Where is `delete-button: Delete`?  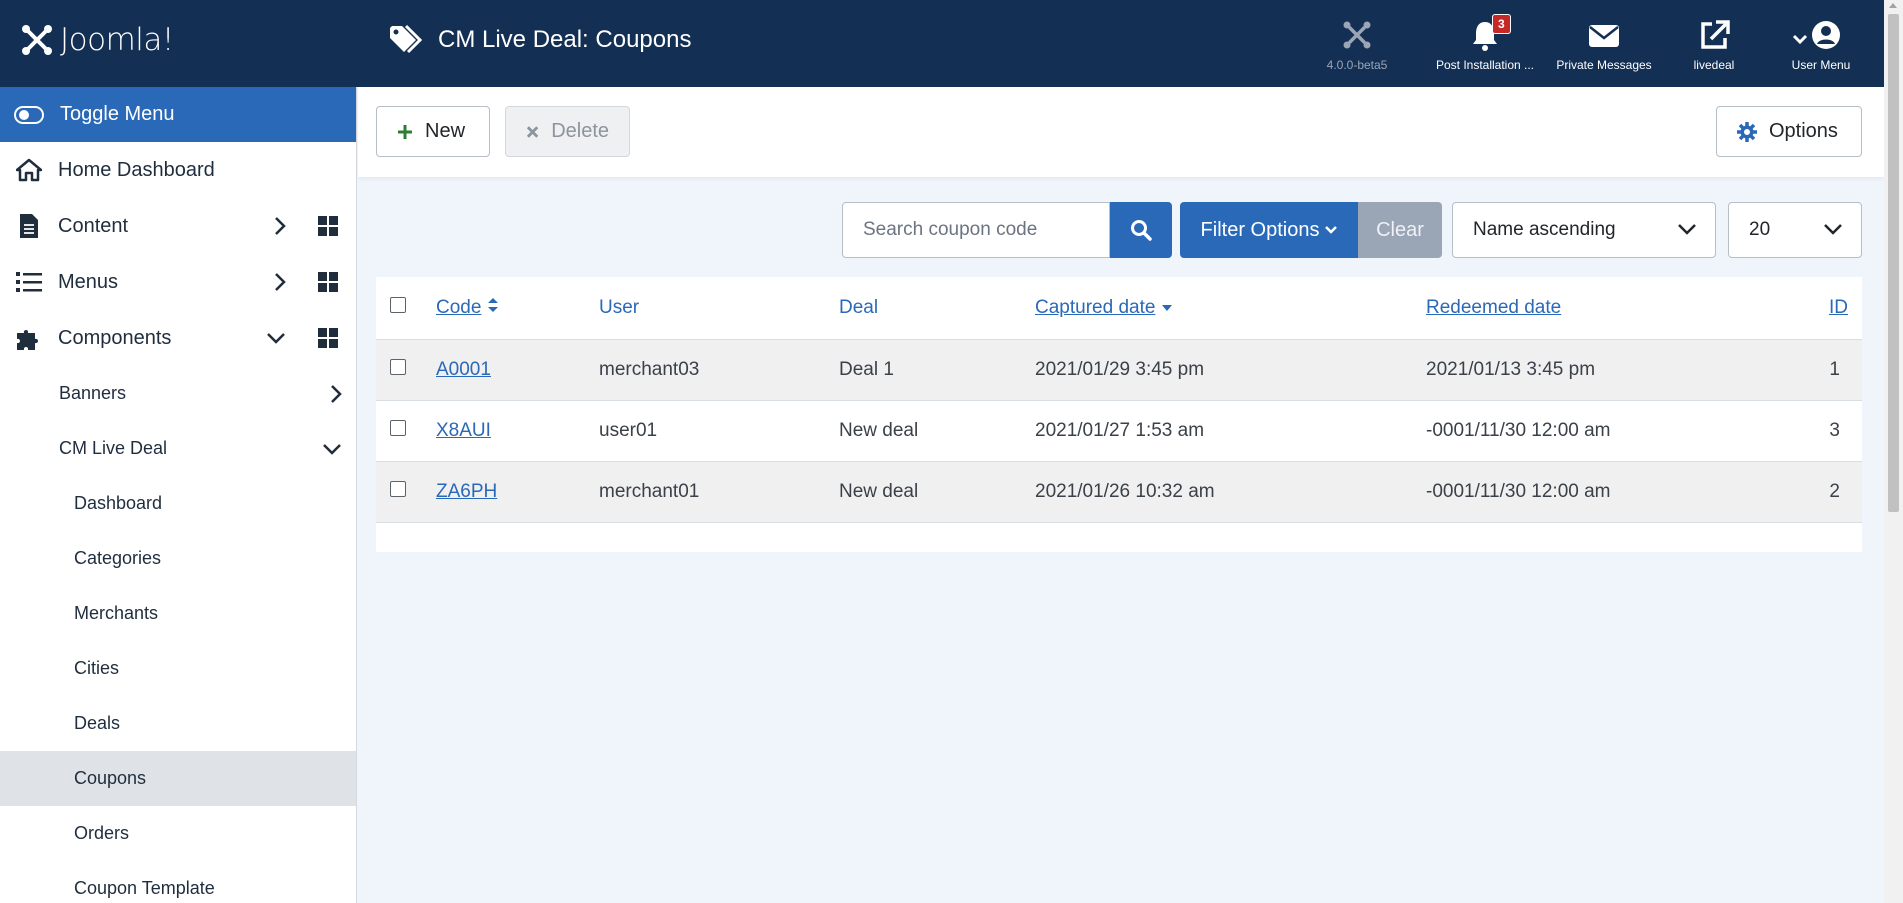
delete-button: Delete is located at coordinates (567, 131).